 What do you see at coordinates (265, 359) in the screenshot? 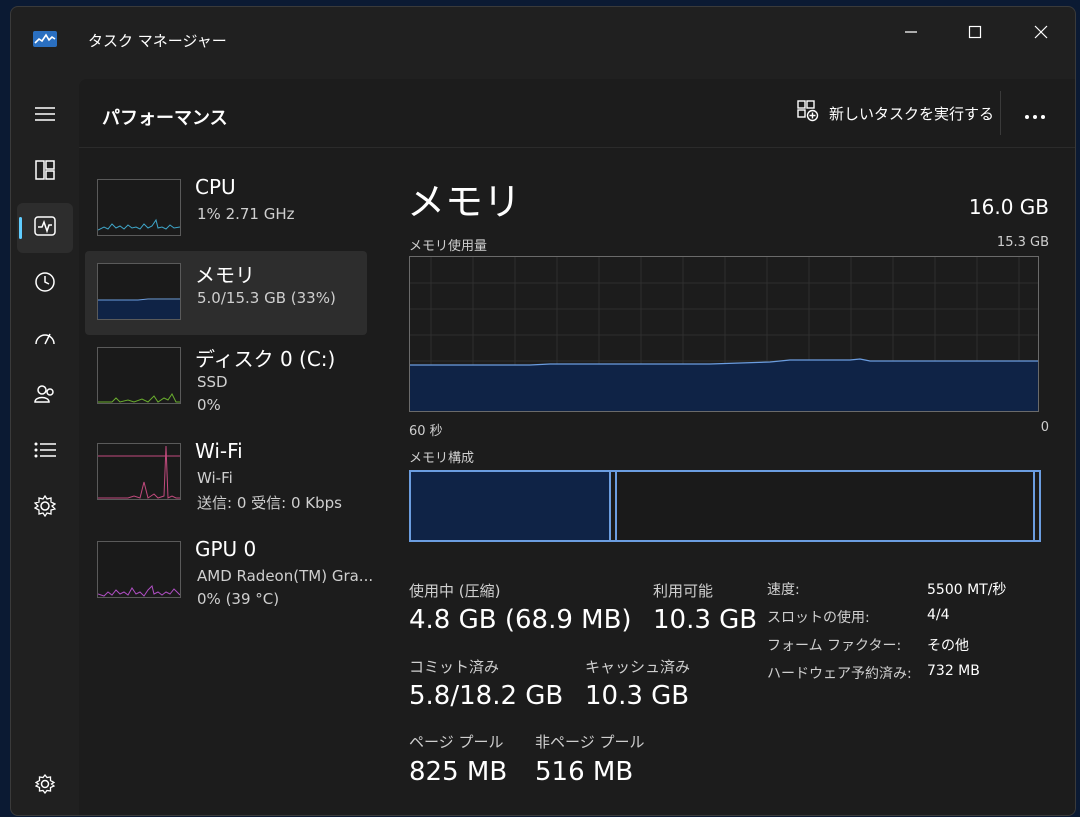
I see `resource-name: ディスク 0 (C:)` at bounding box center [265, 359].